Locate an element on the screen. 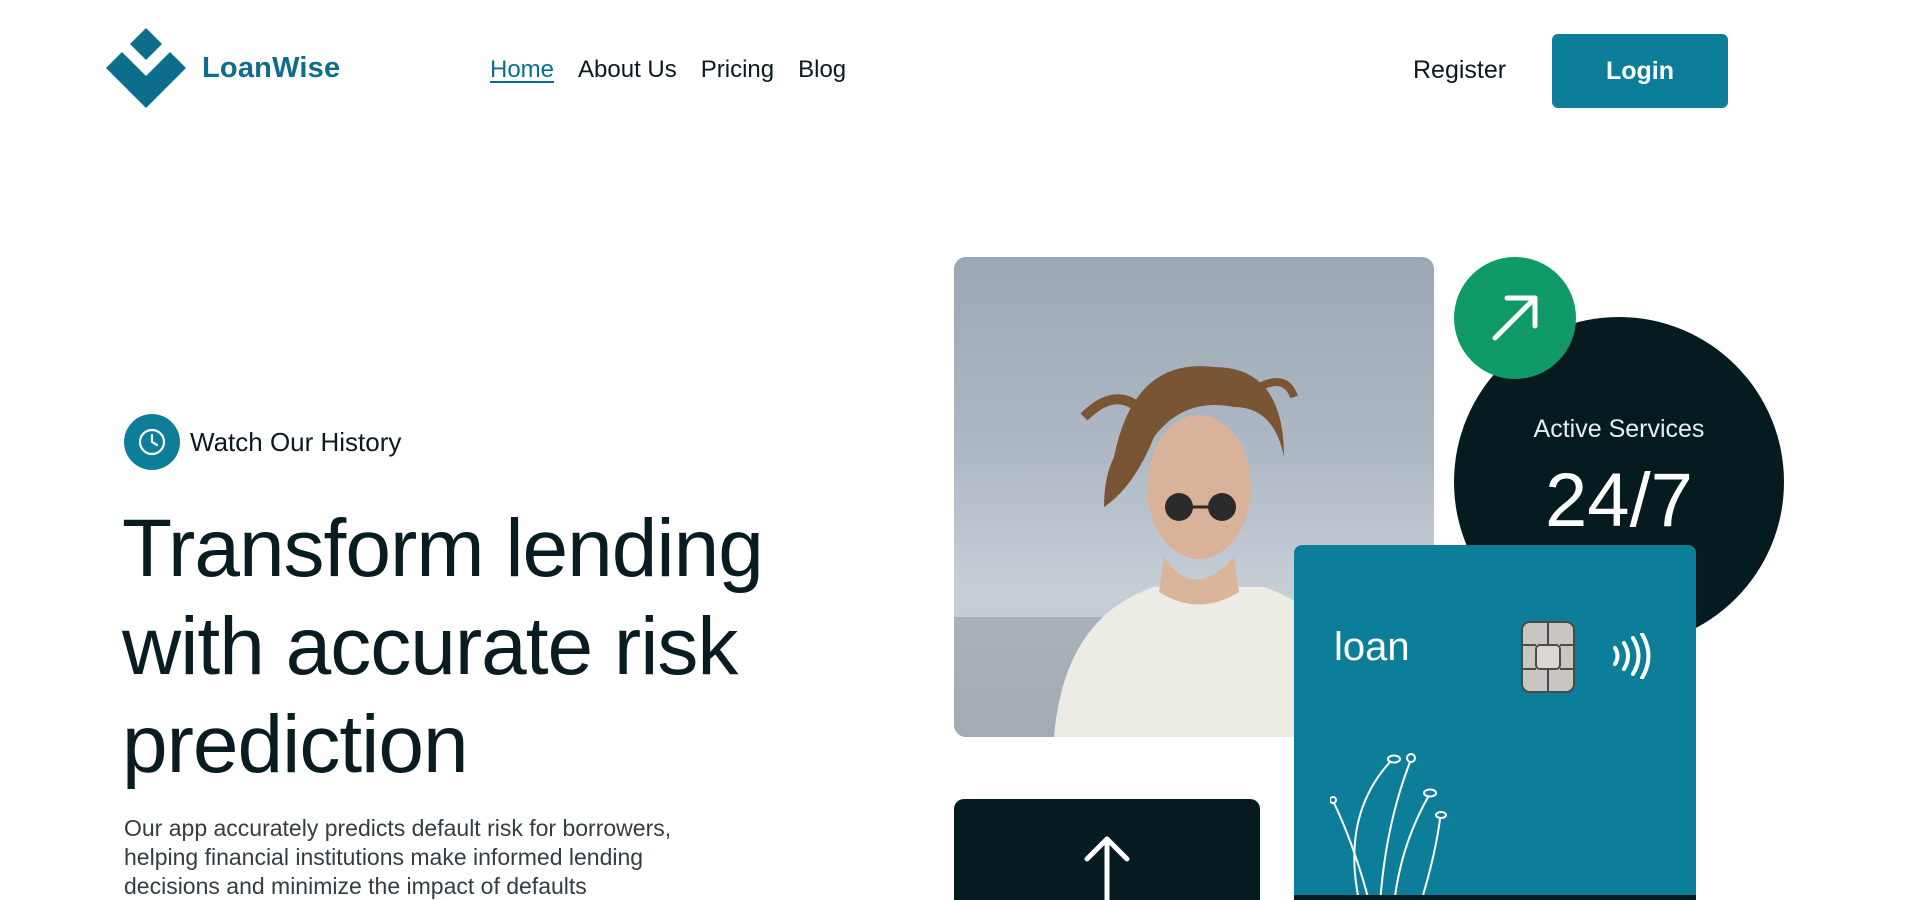 Image resolution: width=1915 pixels, height=900 pixels. stat-value: 24/7 is located at coordinates (1619, 500).